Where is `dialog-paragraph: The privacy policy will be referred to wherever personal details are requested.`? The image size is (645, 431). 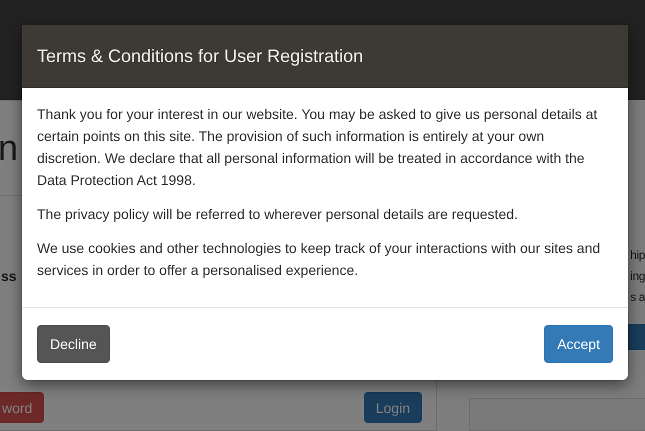 dialog-paragraph: The privacy policy will be referred to wherever personal details are requested. is located at coordinates (278, 214).